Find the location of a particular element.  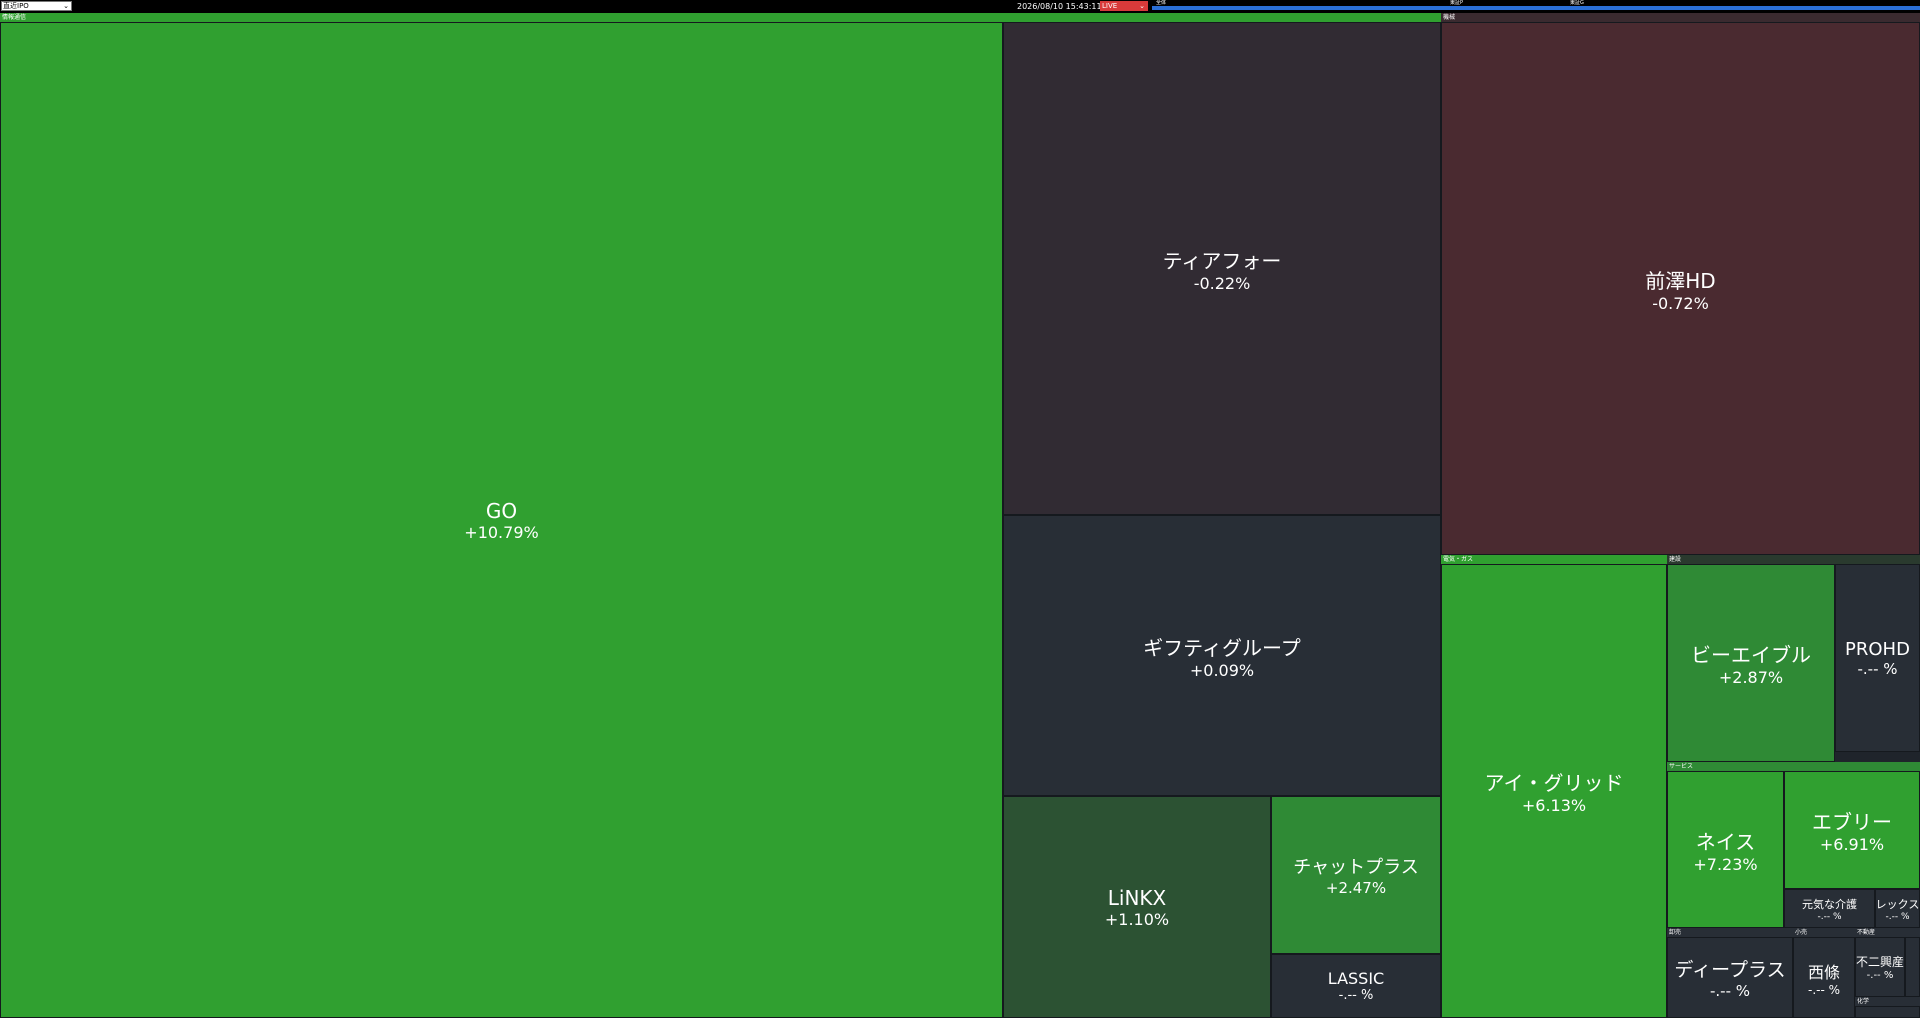

stock-tile-maezawa: 前澤HD -0.72% is located at coordinates (1680, 288).